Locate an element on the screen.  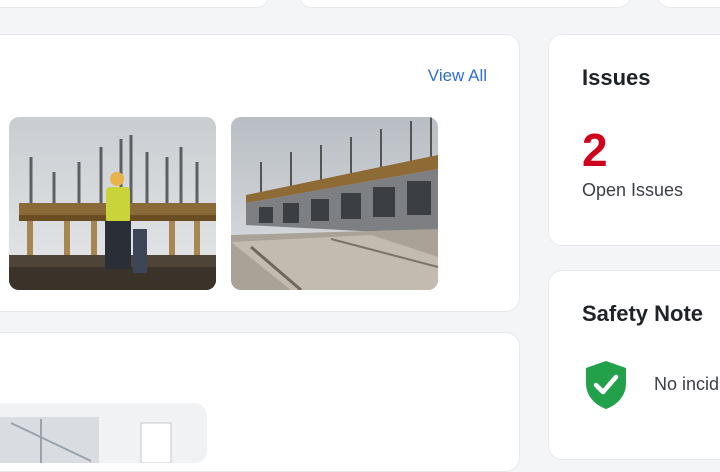
view-all-link: View All is located at coordinates (457, 76).